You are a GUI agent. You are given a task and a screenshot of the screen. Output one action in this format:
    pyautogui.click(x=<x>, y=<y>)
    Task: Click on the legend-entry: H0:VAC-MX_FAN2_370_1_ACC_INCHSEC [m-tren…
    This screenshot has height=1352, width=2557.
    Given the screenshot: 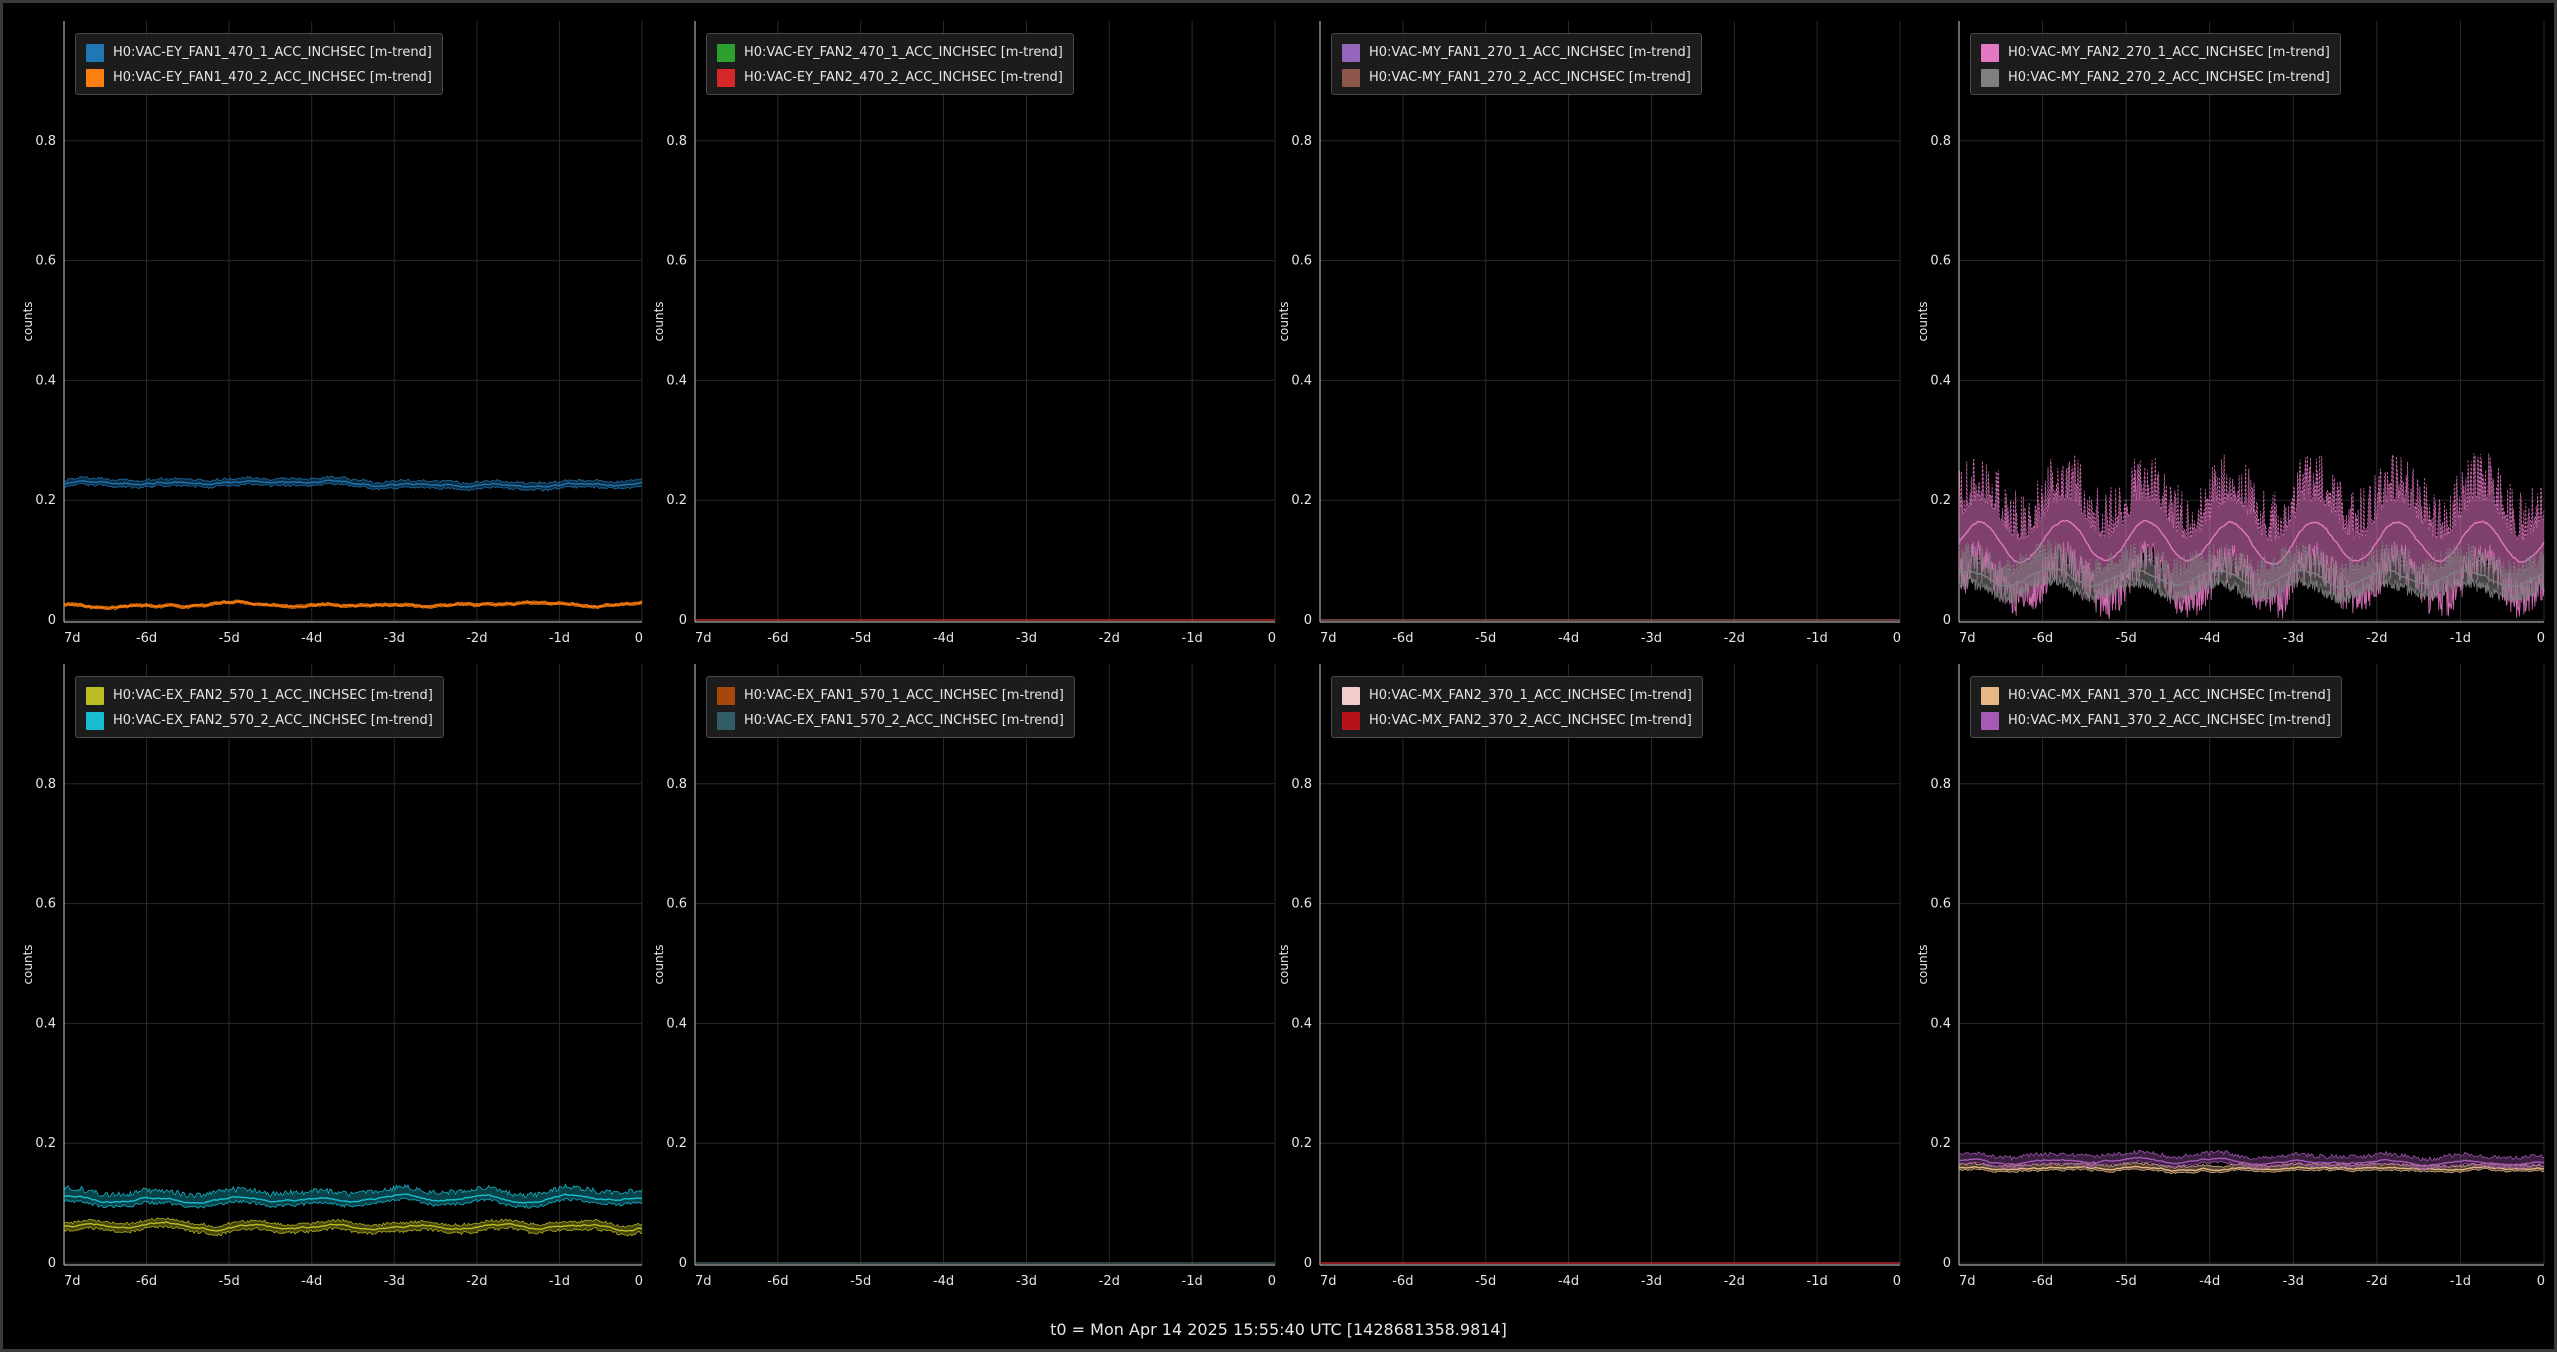 What is the action you would take?
    pyautogui.click(x=1517, y=695)
    